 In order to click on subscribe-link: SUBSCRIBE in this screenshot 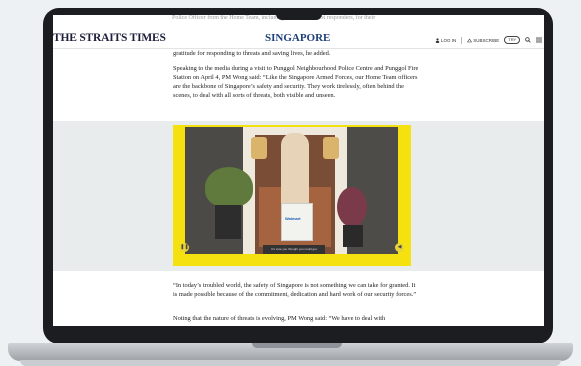, I will do `click(483, 40)`.